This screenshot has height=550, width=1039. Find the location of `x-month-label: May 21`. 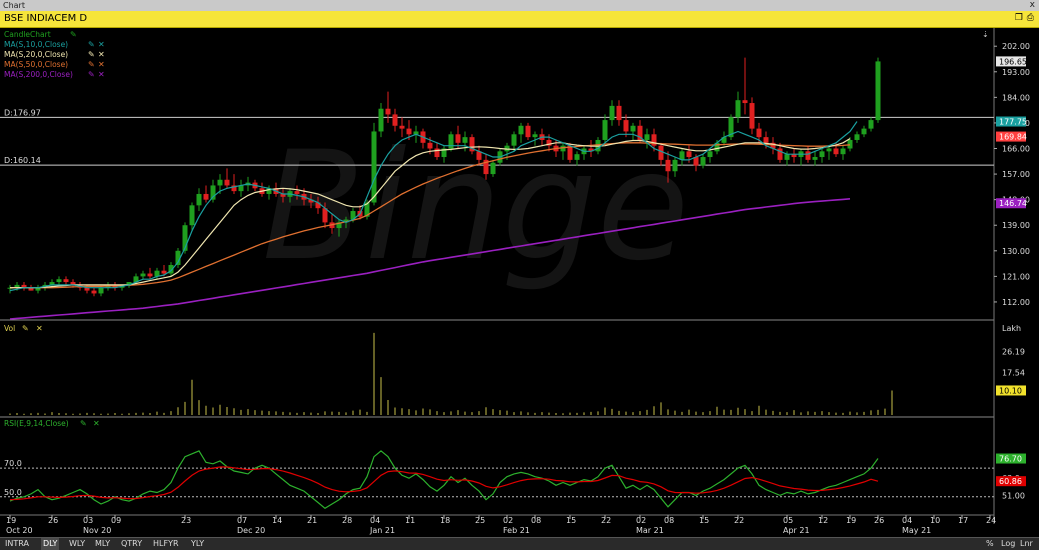

x-month-label: May 21 is located at coordinates (916, 530).